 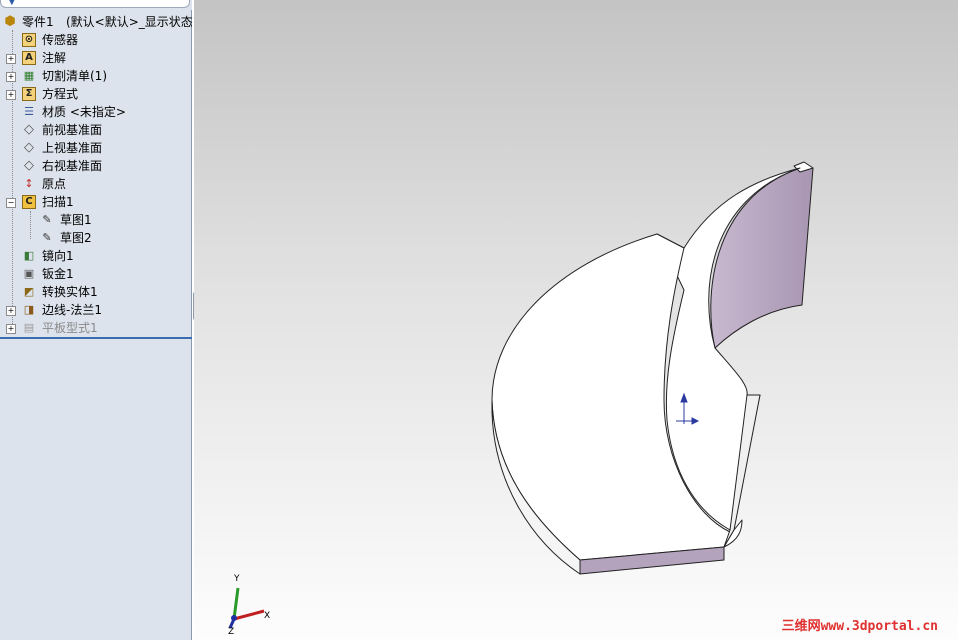 What do you see at coordinates (29, 94) in the screenshot?
I see `equation-icon: Σ` at bounding box center [29, 94].